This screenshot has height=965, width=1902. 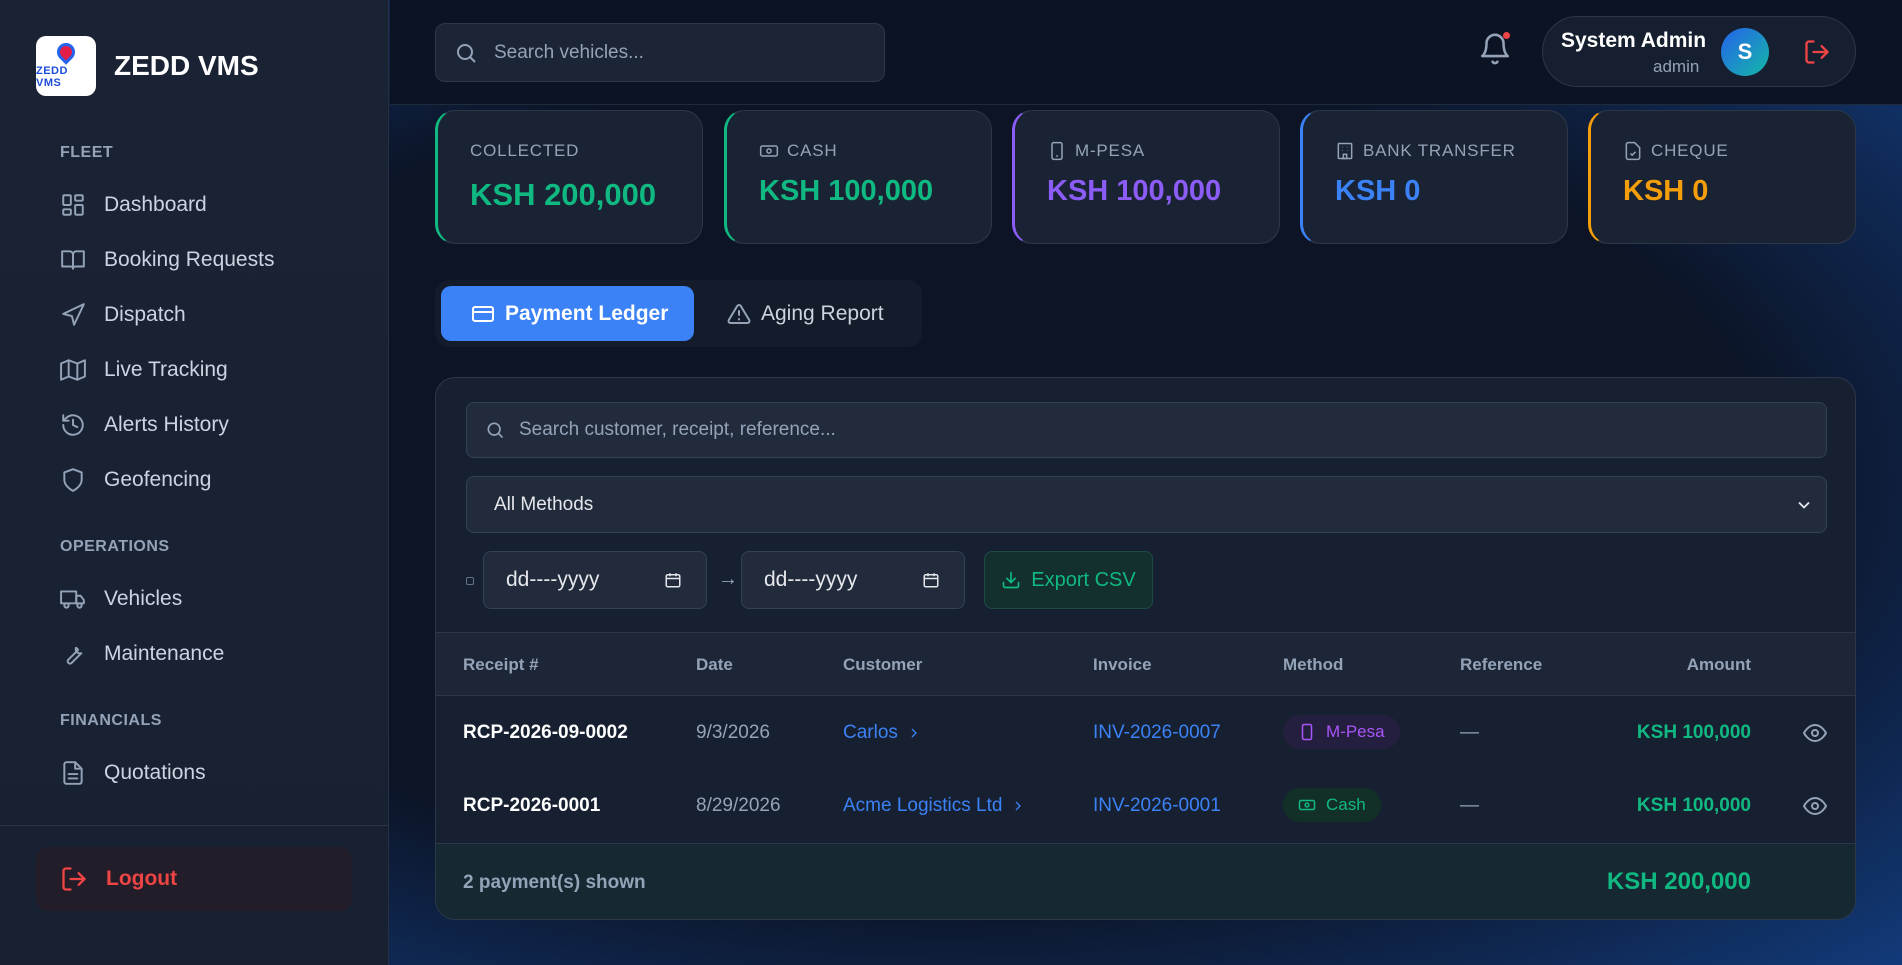 I want to click on stat-label: CHEQUE, so click(x=1676, y=151).